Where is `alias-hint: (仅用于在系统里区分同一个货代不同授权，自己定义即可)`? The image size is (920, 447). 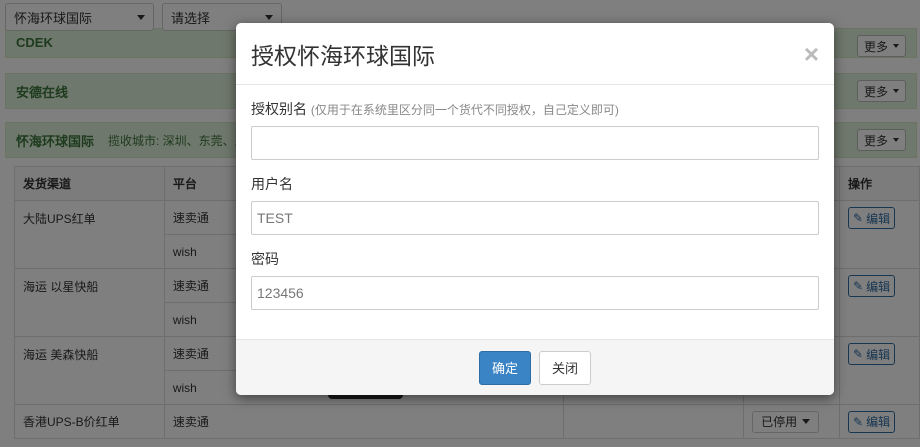 alias-hint: (仅用于在系统里区分同一个货代不同授权，自己定义即可) is located at coordinates (464, 110).